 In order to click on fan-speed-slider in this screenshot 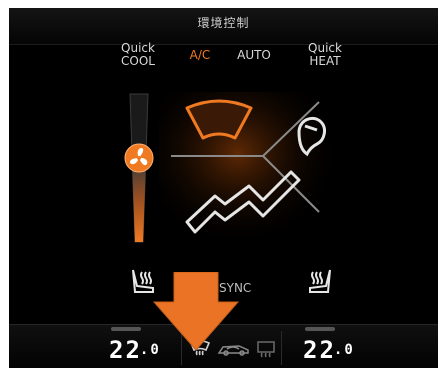, I will do `click(139, 169)`.